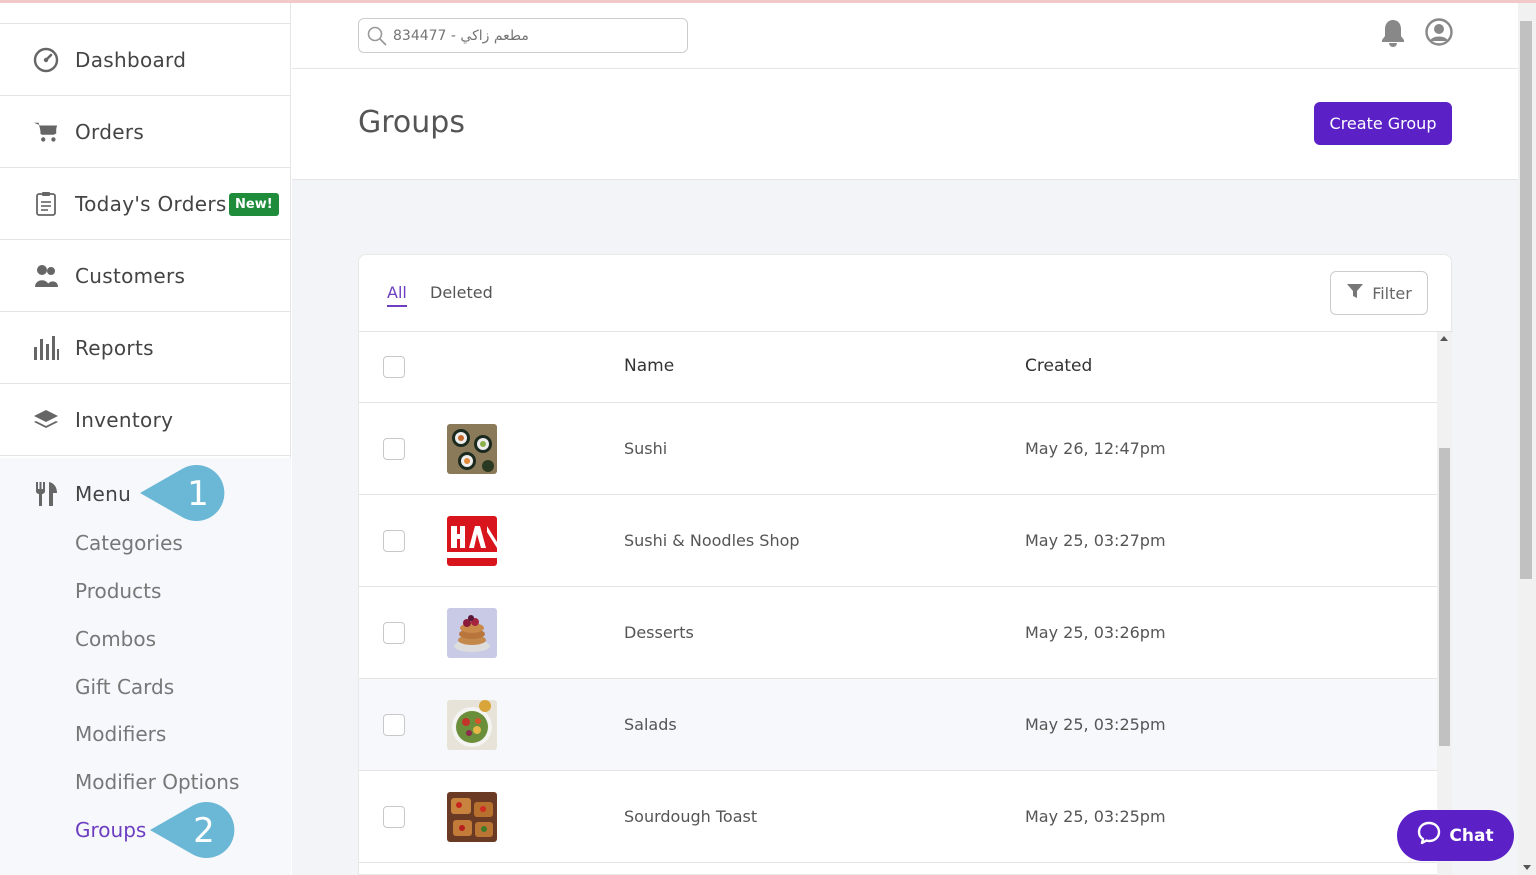 The image size is (1536, 875). I want to click on sidebar-item-label: Menu, so click(103, 494).